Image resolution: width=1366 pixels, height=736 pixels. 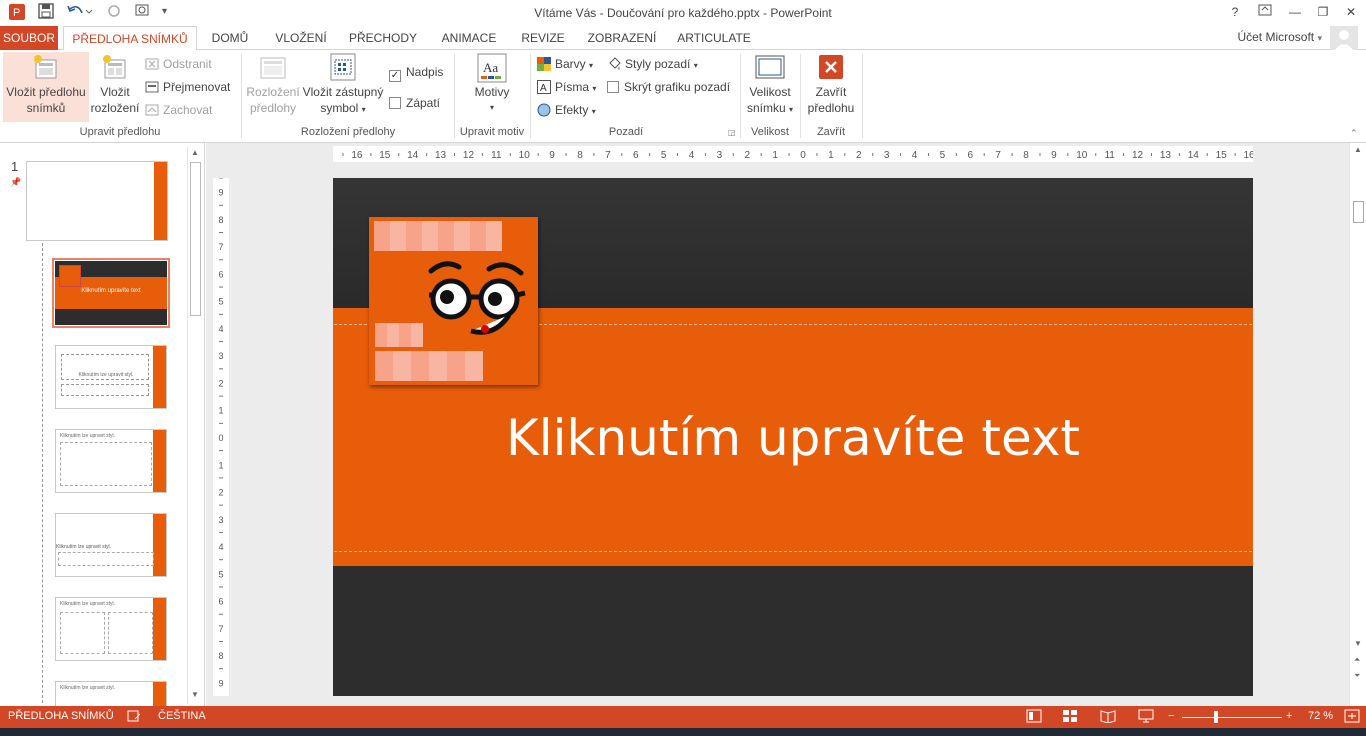 What do you see at coordinates (46, 87) in the screenshot?
I see `insert-master-button: Vložit předlohu snímků` at bounding box center [46, 87].